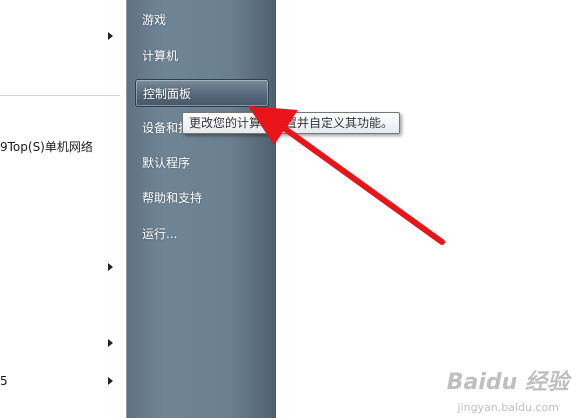  I want to click on program-item: 5, so click(4, 381).